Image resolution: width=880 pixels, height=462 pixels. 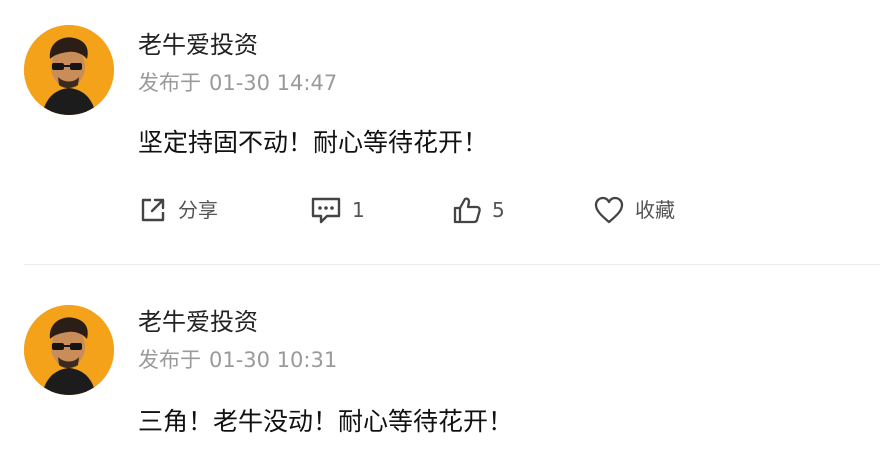 I want to click on publish-timestamp: 01-30 14:47, so click(x=273, y=83).